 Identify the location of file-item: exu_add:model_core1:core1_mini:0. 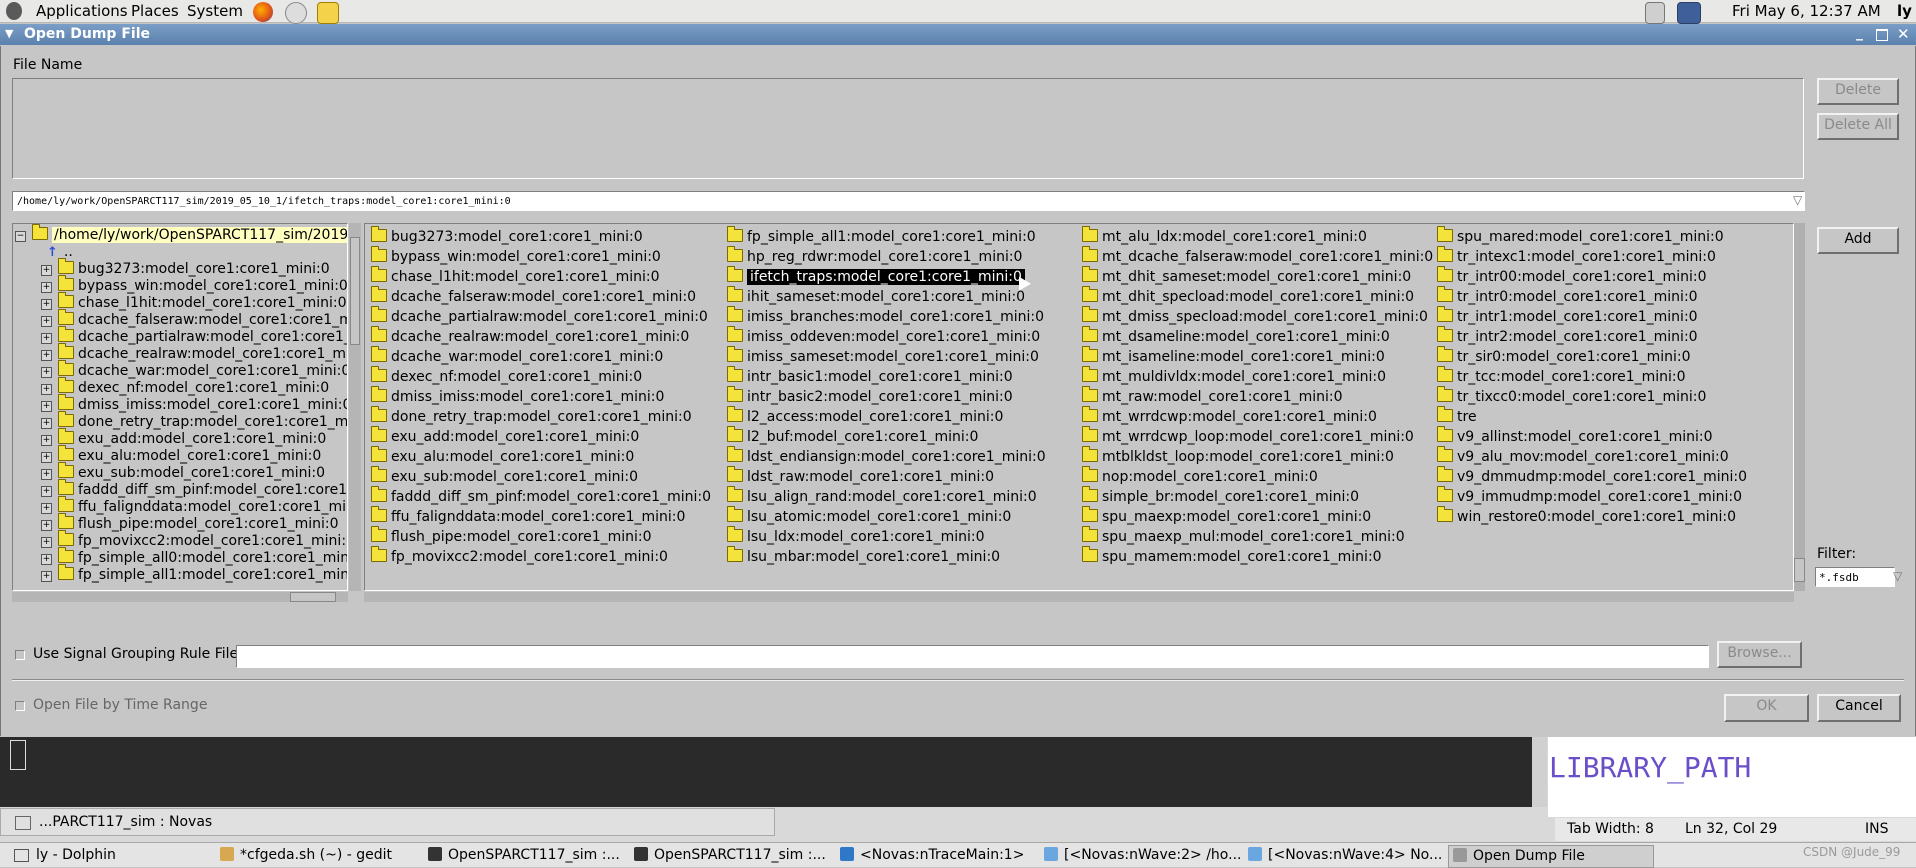
(505, 436).